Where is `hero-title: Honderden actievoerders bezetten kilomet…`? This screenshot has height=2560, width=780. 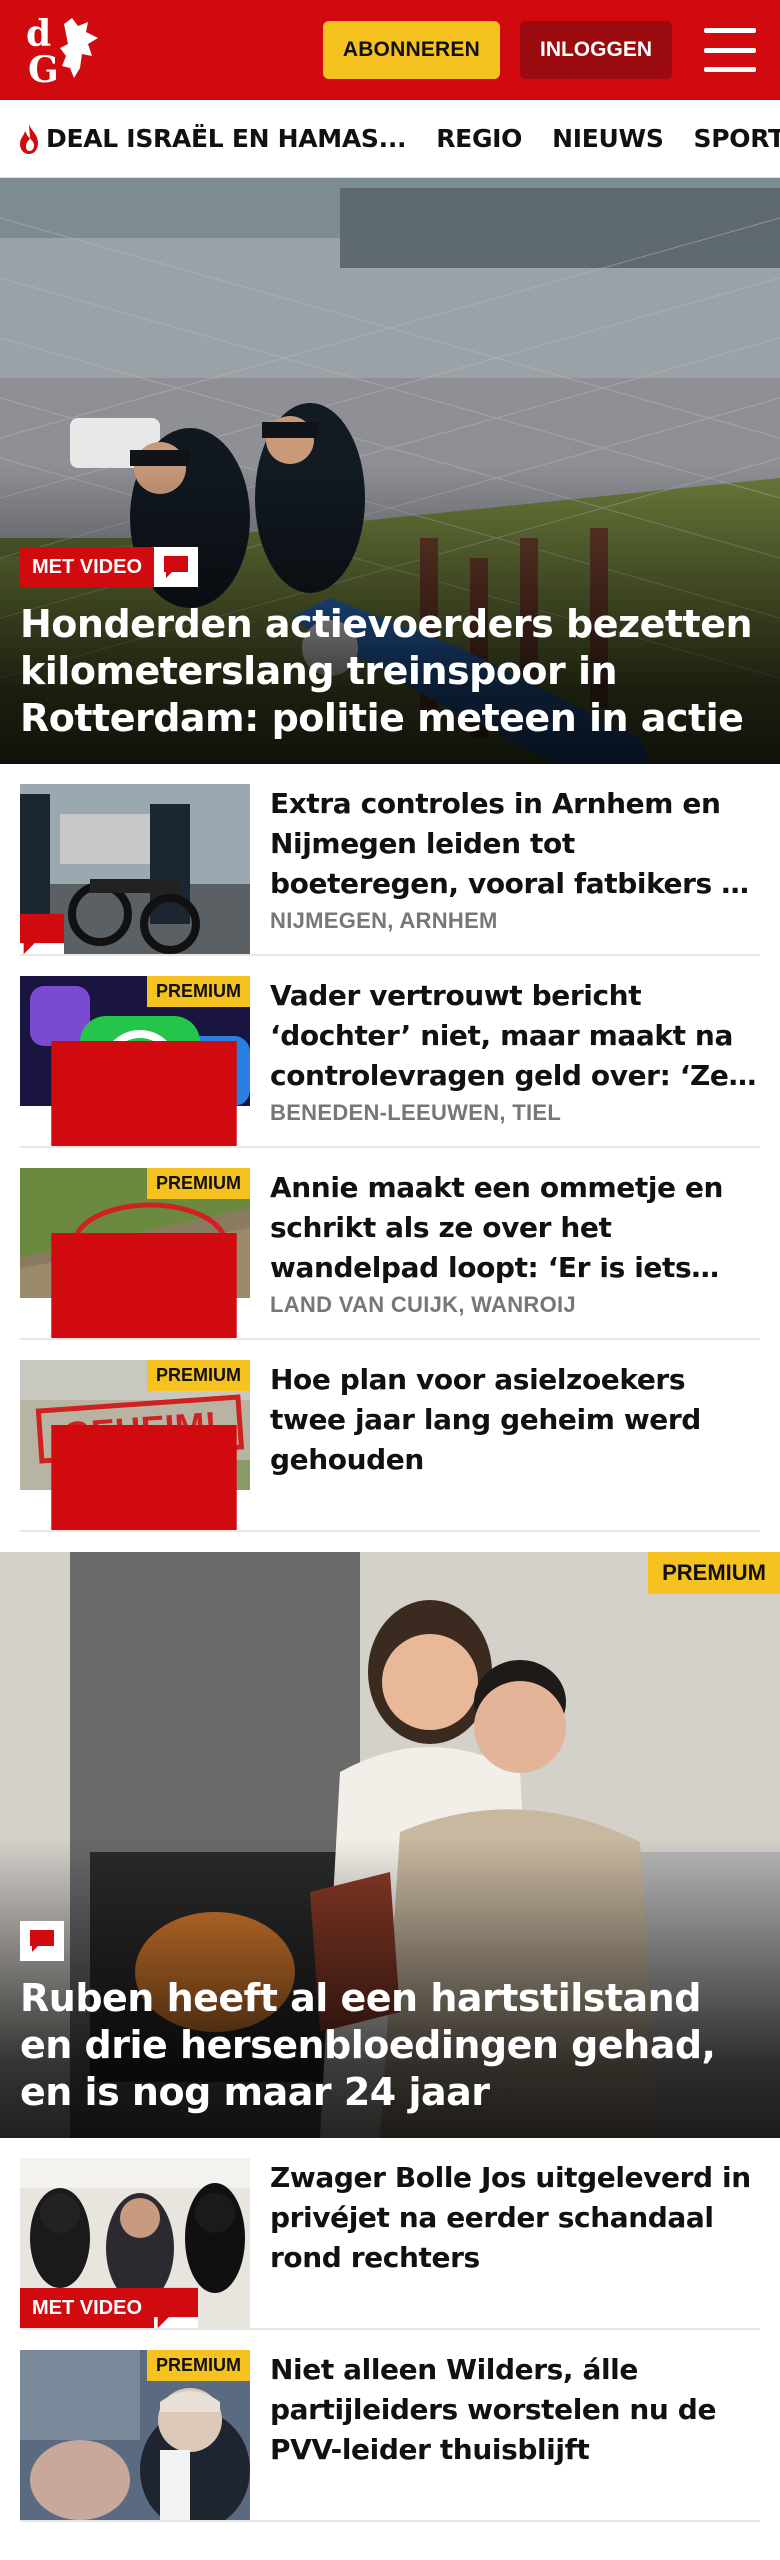
hero-title: Honderden actievoerders bezetten kilomet… is located at coordinates (390, 671).